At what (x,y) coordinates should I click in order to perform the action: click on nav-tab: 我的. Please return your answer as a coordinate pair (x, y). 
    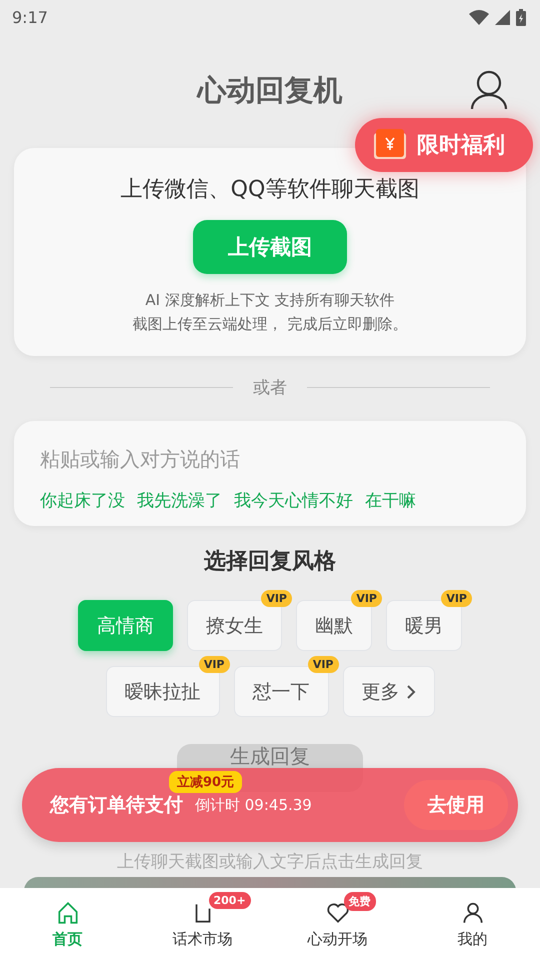
    Looking at the image, I should click on (472, 924).